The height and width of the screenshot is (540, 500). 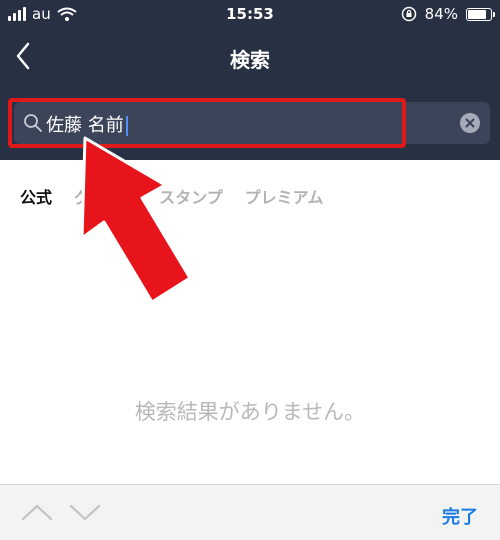 What do you see at coordinates (250, 512) in the screenshot?
I see `keyboard-toolbar: 完了` at bounding box center [250, 512].